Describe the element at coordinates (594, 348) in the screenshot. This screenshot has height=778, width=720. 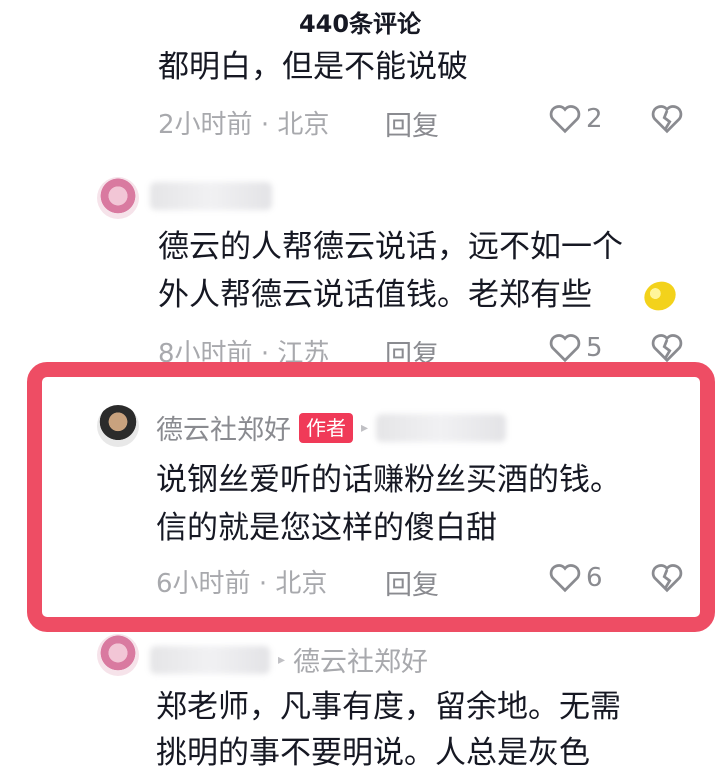
I see `like-count: 5` at that location.